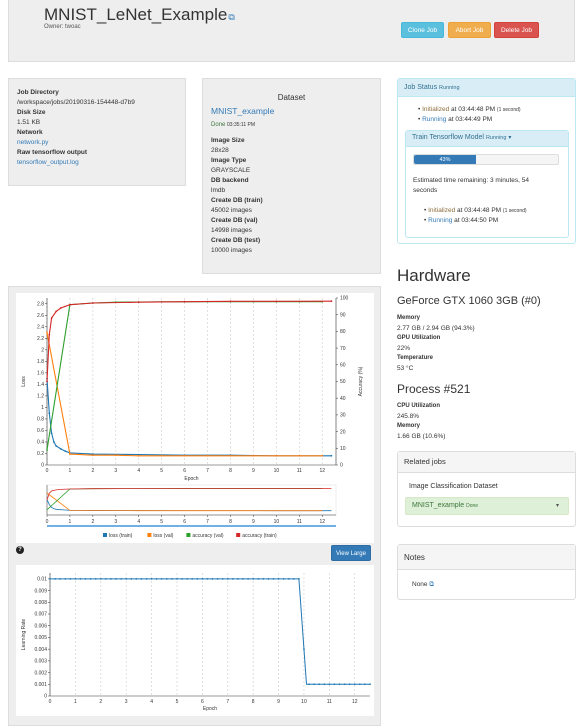  Describe the element at coordinates (40, 385) in the screenshot. I see `y-tick-label: 1.4` at that location.